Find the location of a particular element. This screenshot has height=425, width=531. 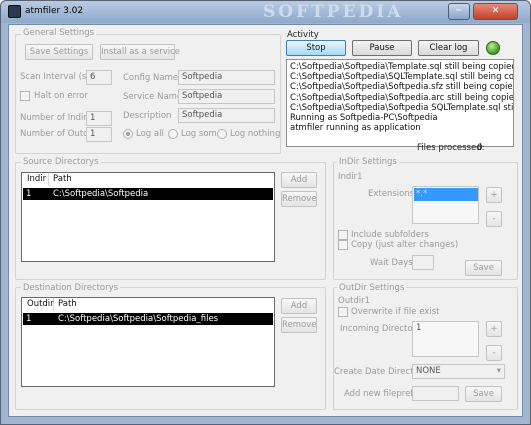

incoming-add-button: + is located at coordinates (494, 329).